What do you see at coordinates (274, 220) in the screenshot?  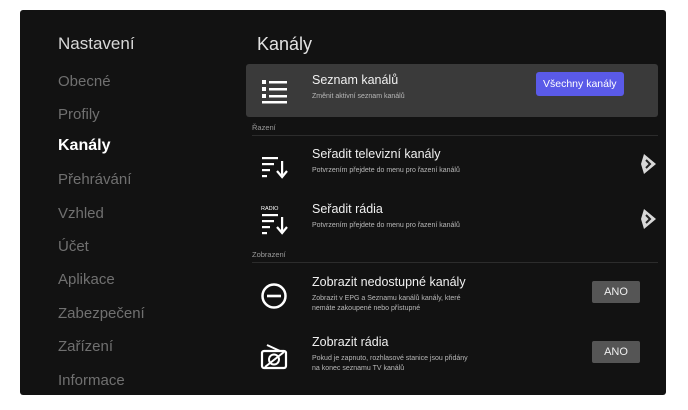 I see `radio-sort-icon: RADIO` at bounding box center [274, 220].